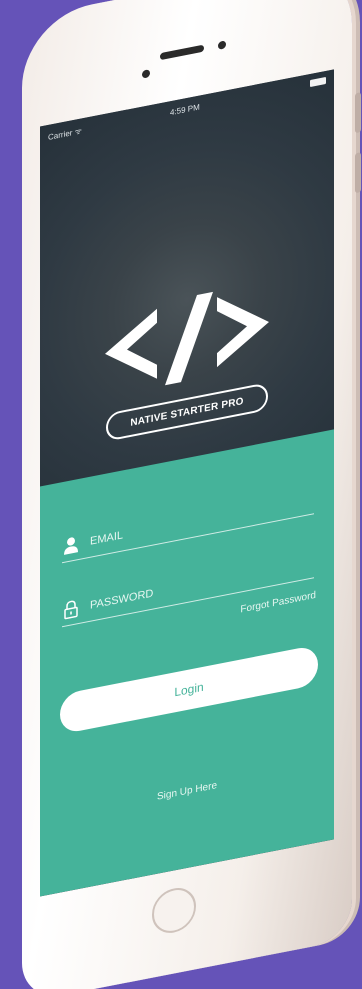 Image resolution: width=362 pixels, height=989 pixels. I want to click on code-brackets-icon, so click(187, 338).